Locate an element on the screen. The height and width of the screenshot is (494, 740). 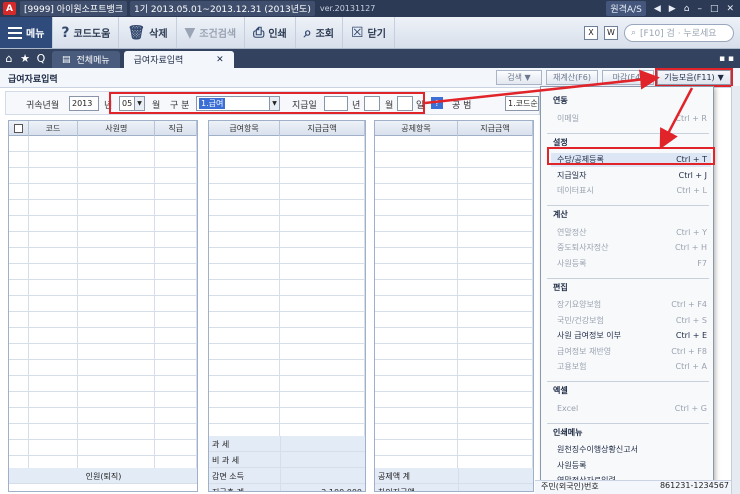
vertical-scrollbar is located at coordinates (735, 290).